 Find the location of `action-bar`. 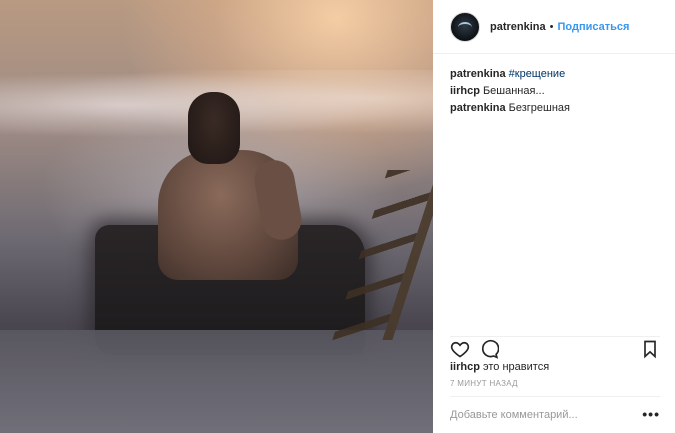

action-bar is located at coordinates (555, 348).